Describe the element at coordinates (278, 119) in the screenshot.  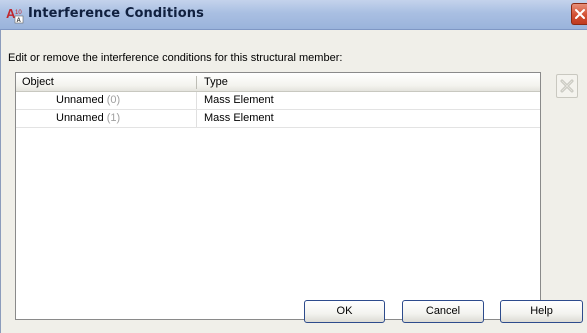
I see `table-row: Unnamed (1) Mass Element` at that location.